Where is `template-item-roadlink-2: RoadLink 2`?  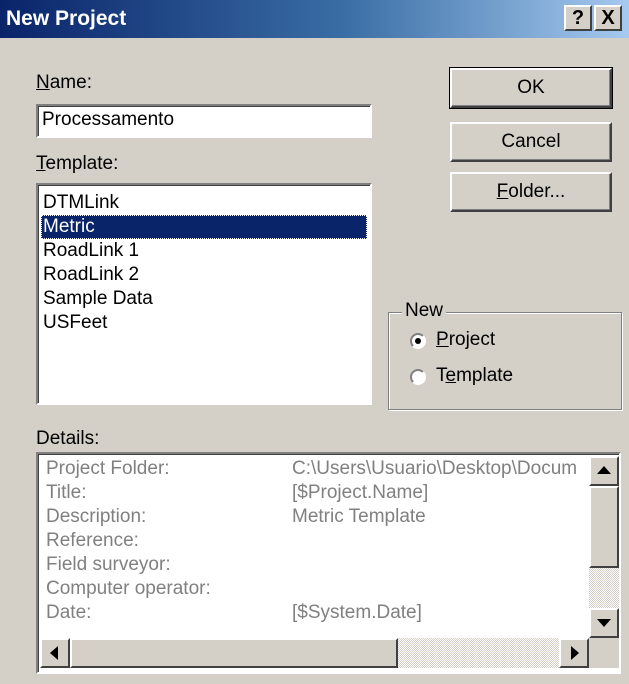 template-item-roadlink-2: RoadLink 2 is located at coordinates (204, 275).